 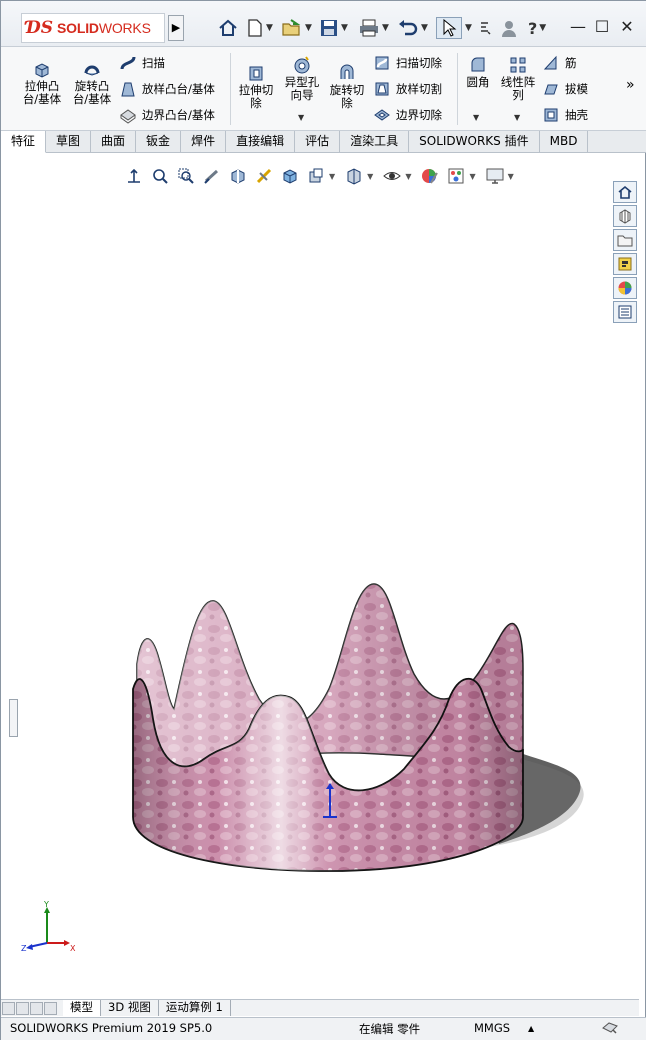 I want to click on tab-2: 曲面, so click(x=114, y=142).